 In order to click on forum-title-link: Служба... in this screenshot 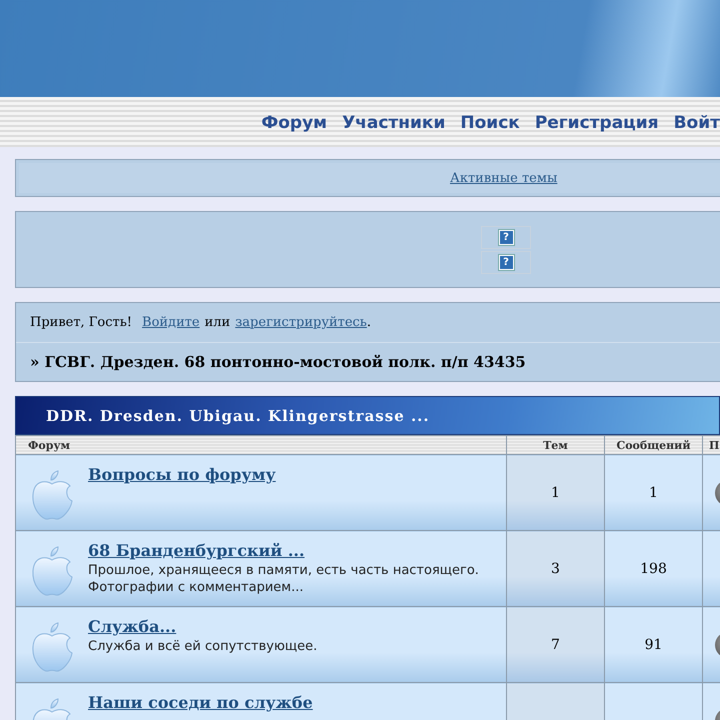, I will do `click(132, 626)`.